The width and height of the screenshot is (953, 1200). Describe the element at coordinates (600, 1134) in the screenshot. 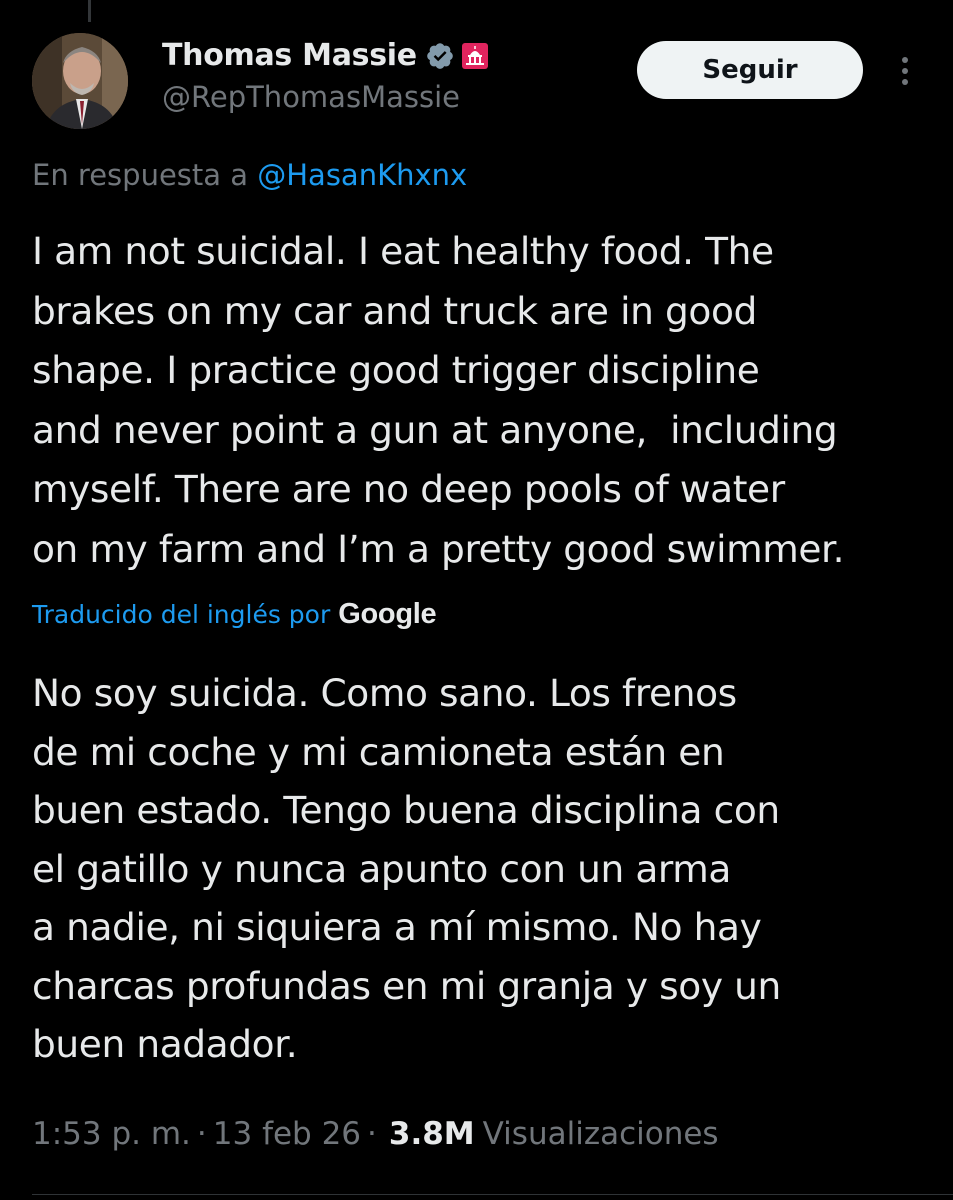

I see `views-label: Visualizaciones` at that location.